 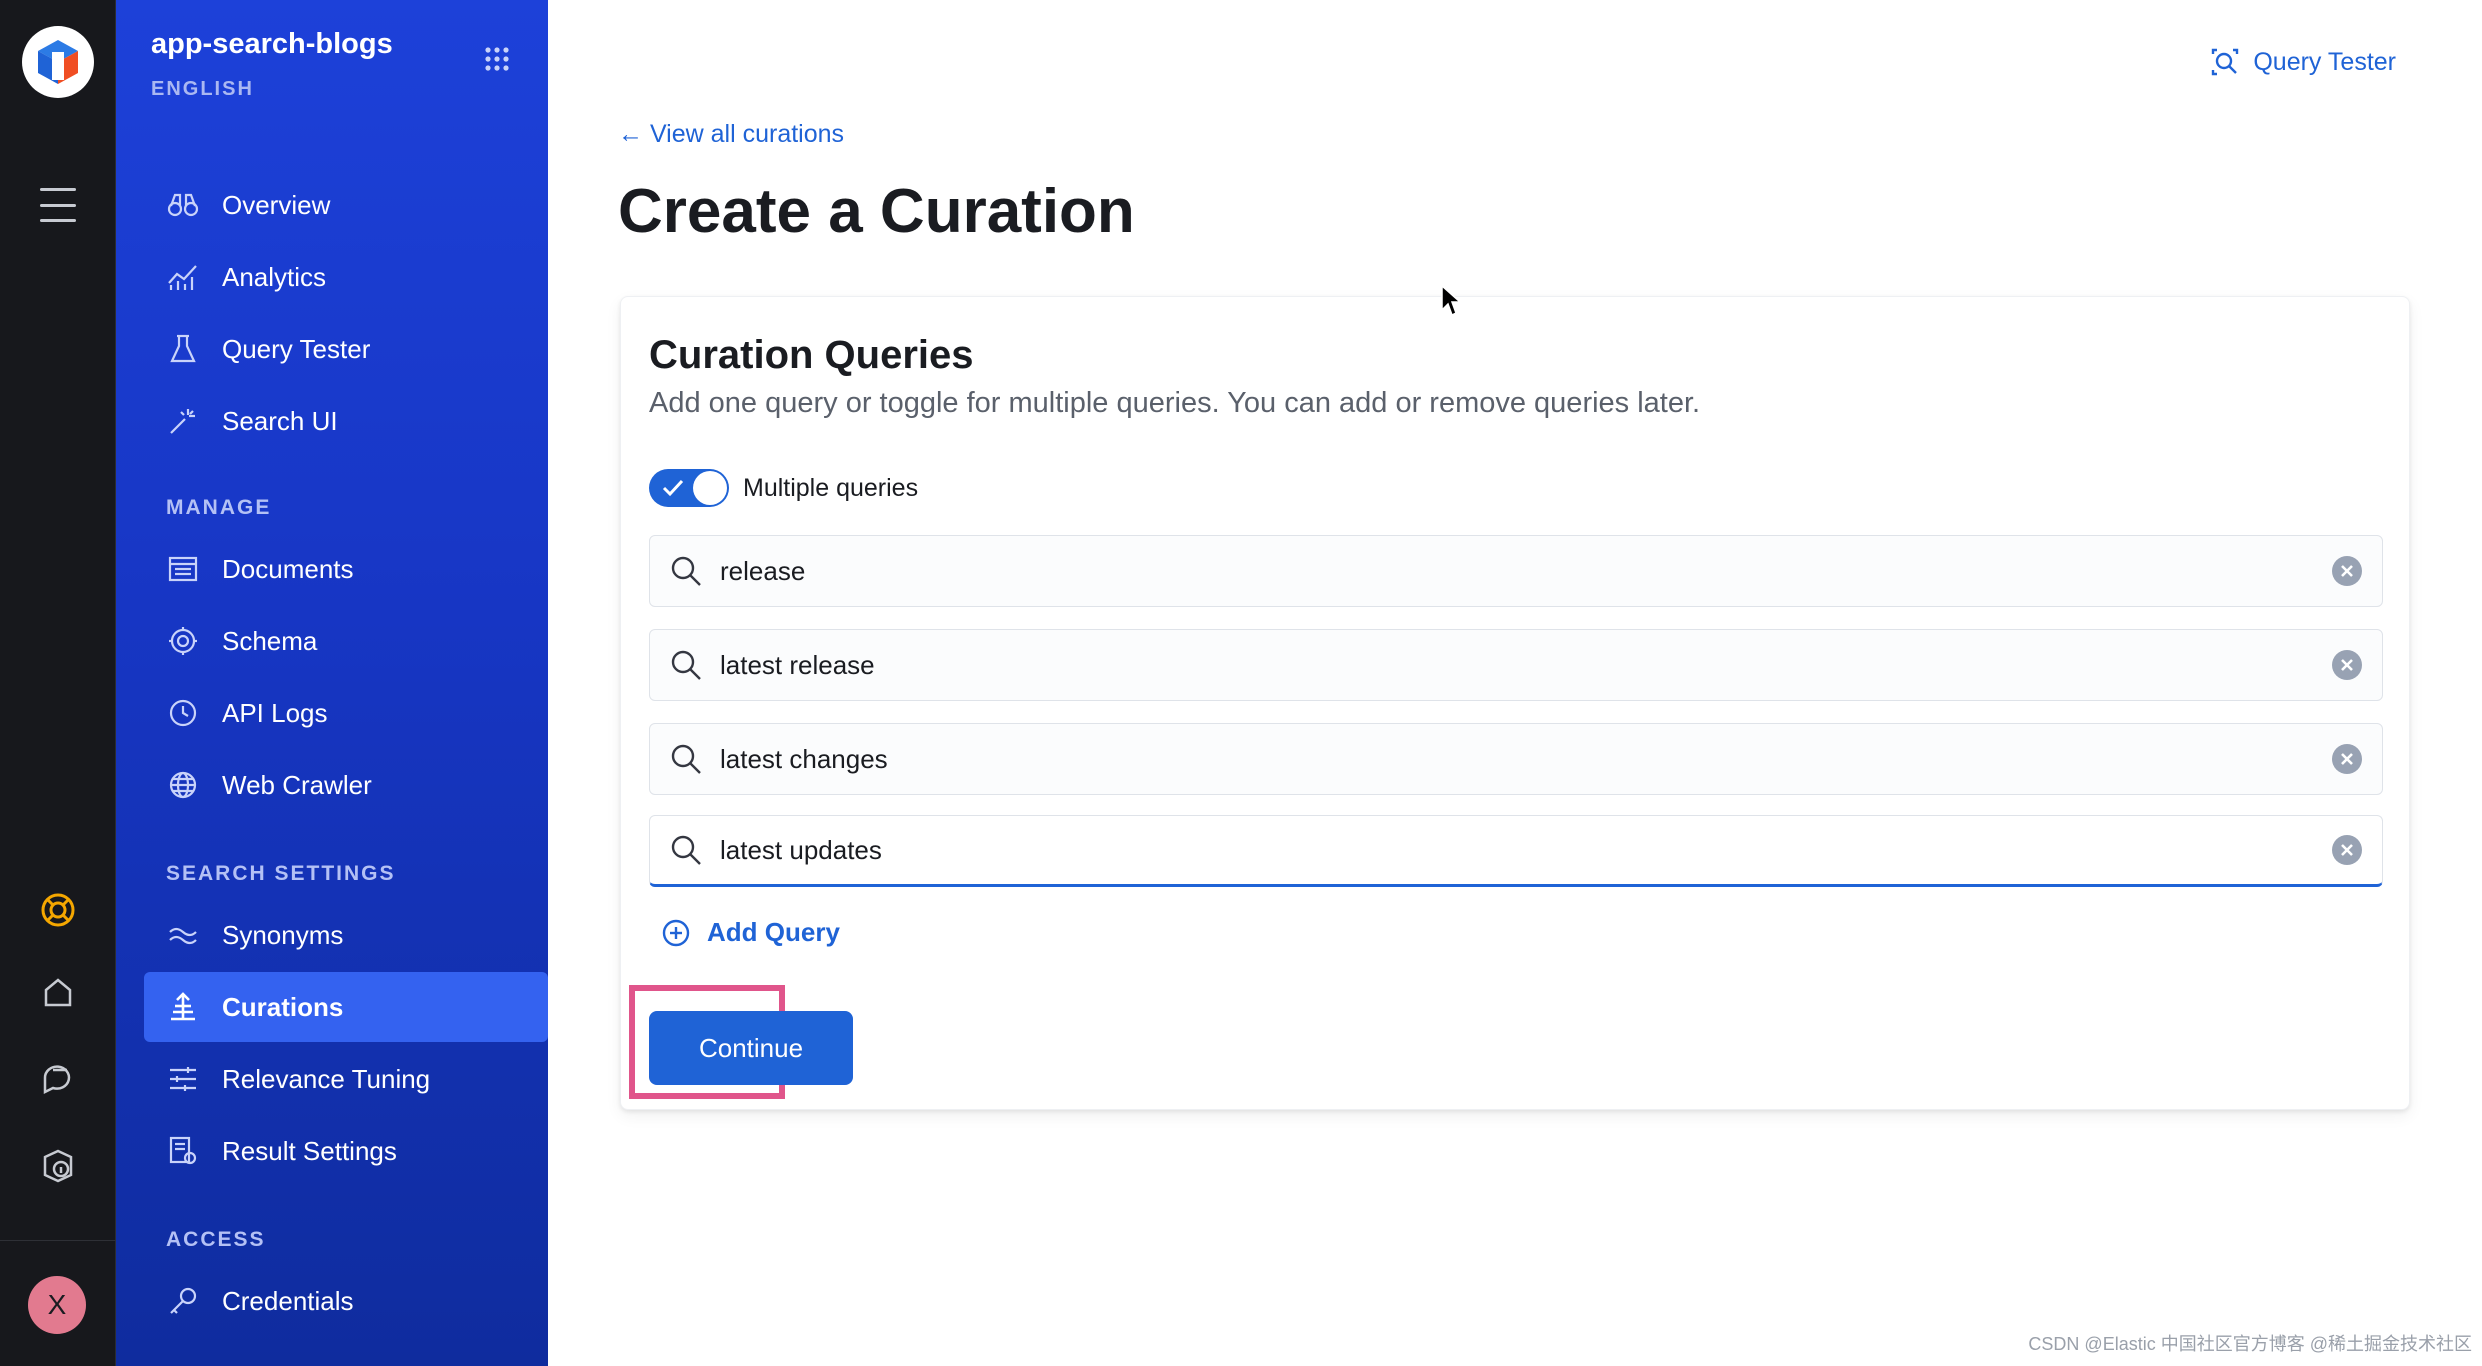 I want to click on sidebar-item-result-settings: Result Settings, so click(x=346, y=1151).